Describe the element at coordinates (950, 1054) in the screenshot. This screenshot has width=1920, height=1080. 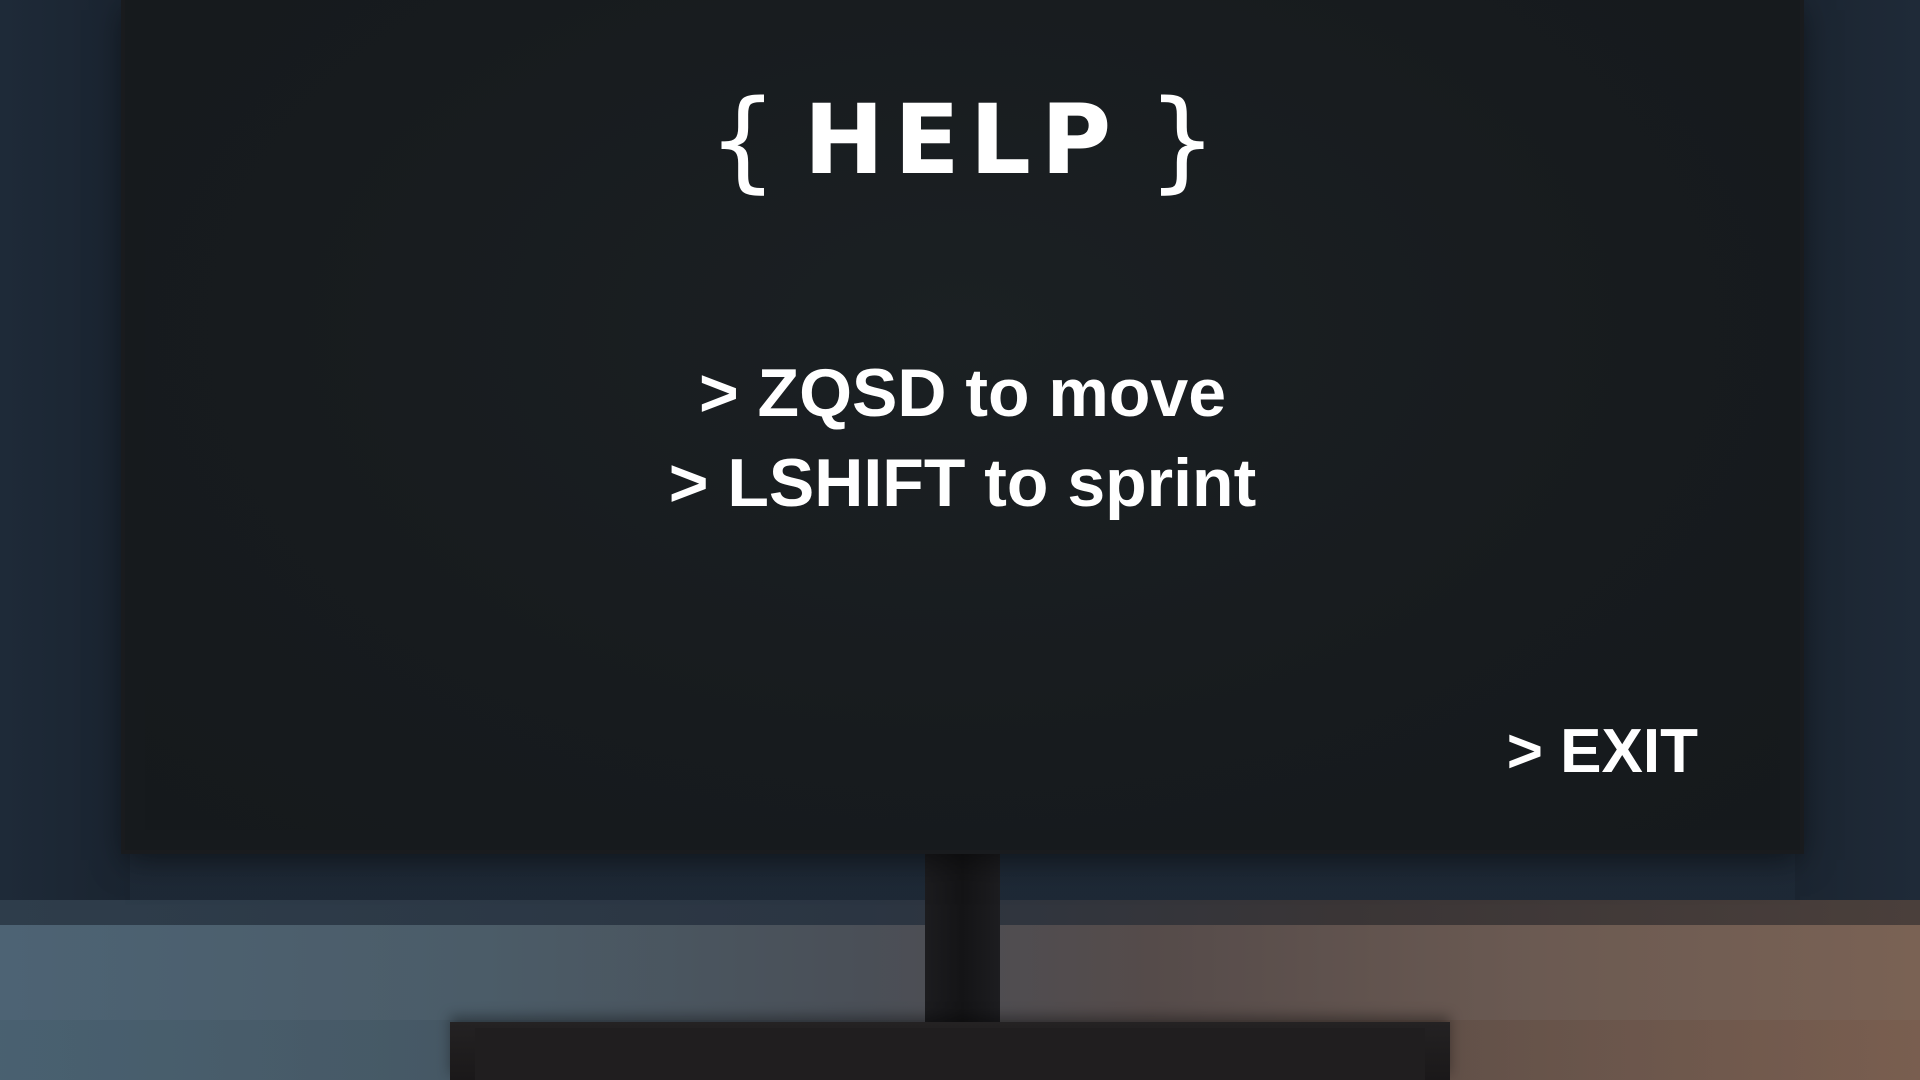
I see `monitor-stand-base-top` at that location.